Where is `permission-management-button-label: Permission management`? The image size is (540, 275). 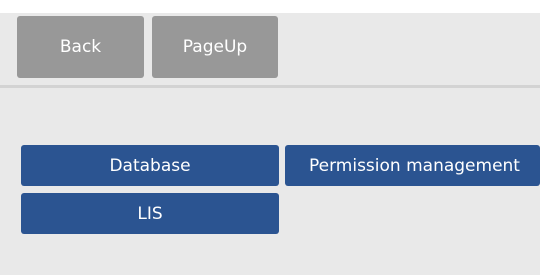 permission-management-button-label: Permission management is located at coordinates (414, 165).